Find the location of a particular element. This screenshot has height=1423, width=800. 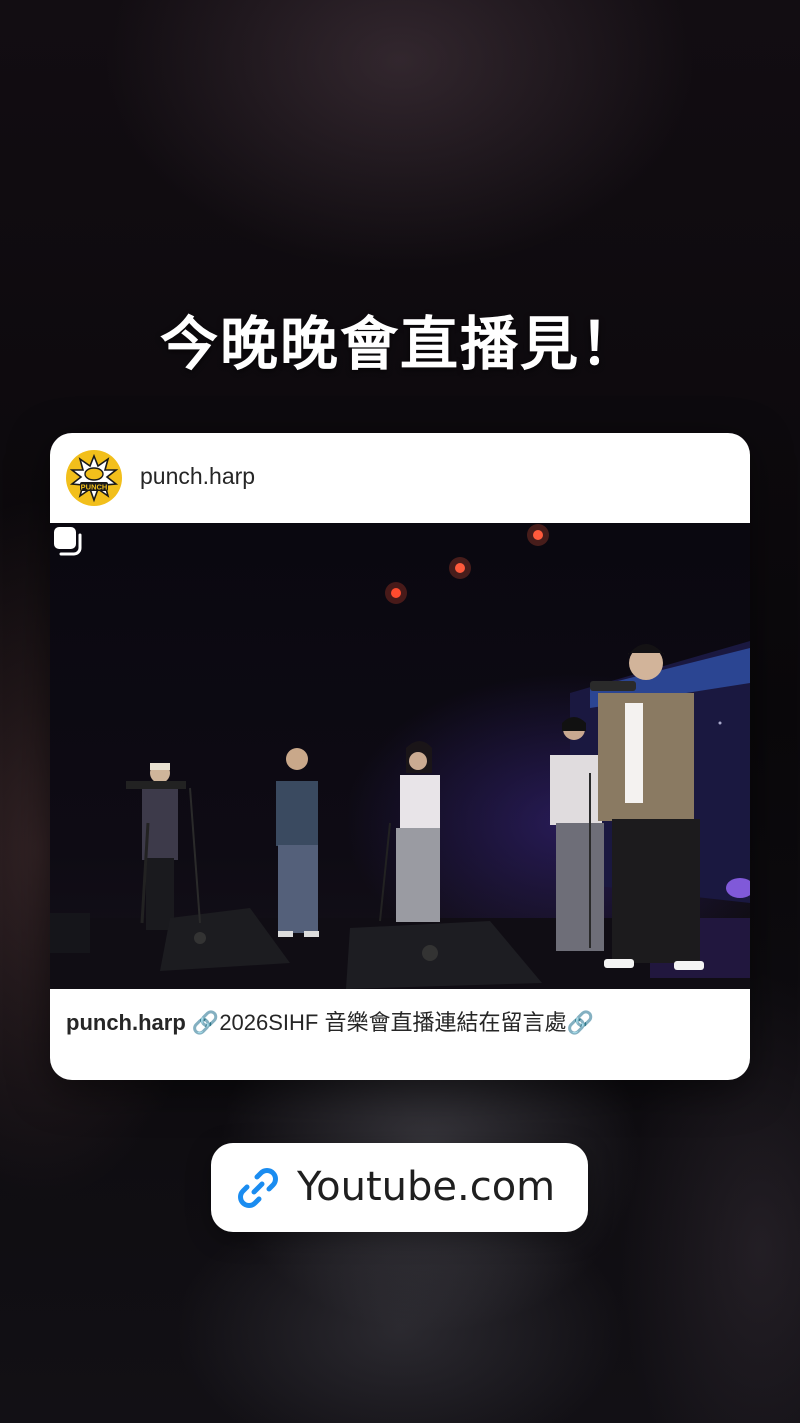

avatar-logo-text: PUNCH is located at coordinates (94, 487).